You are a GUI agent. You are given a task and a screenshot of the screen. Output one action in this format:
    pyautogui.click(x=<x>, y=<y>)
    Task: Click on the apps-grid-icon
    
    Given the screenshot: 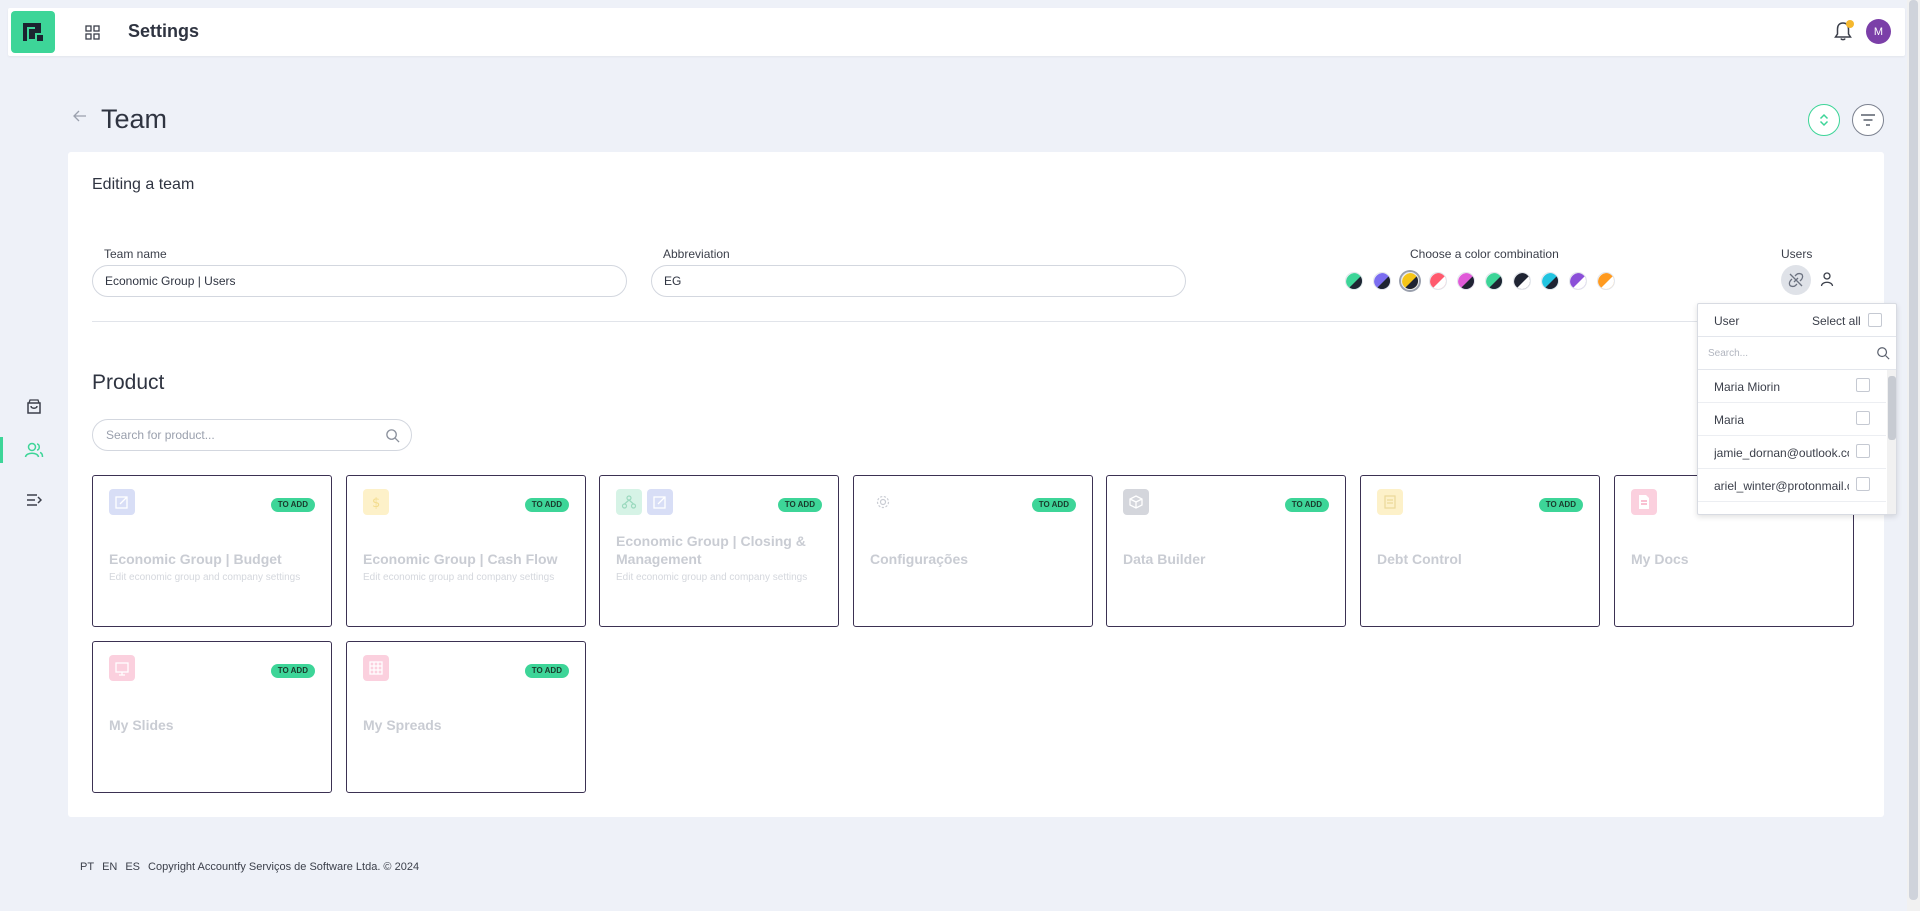 What is the action you would take?
    pyautogui.click(x=92, y=32)
    